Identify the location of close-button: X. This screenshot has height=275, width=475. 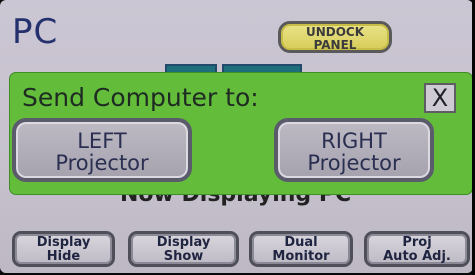
(440, 98).